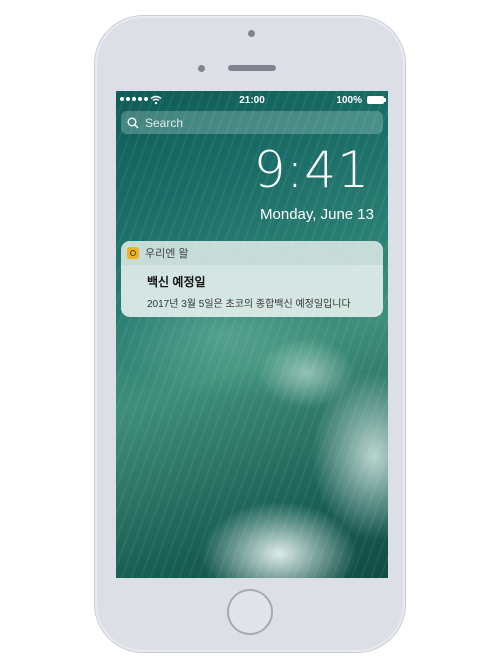 Image resolution: width=500 pixels, height=668 pixels. What do you see at coordinates (250, 612) in the screenshot?
I see `home-button` at bounding box center [250, 612].